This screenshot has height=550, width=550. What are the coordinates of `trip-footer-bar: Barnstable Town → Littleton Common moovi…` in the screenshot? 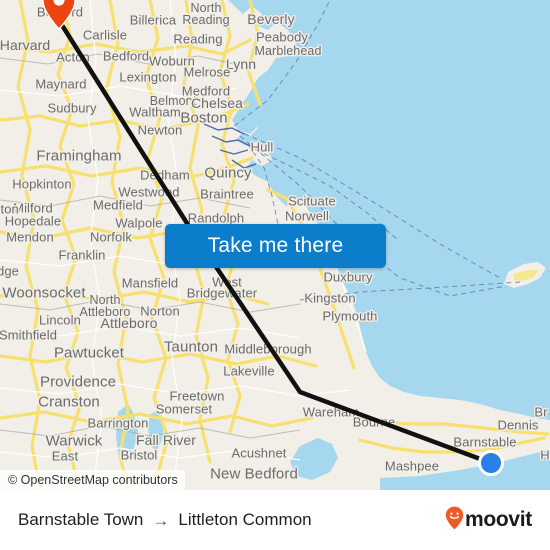 It's located at (275, 520).